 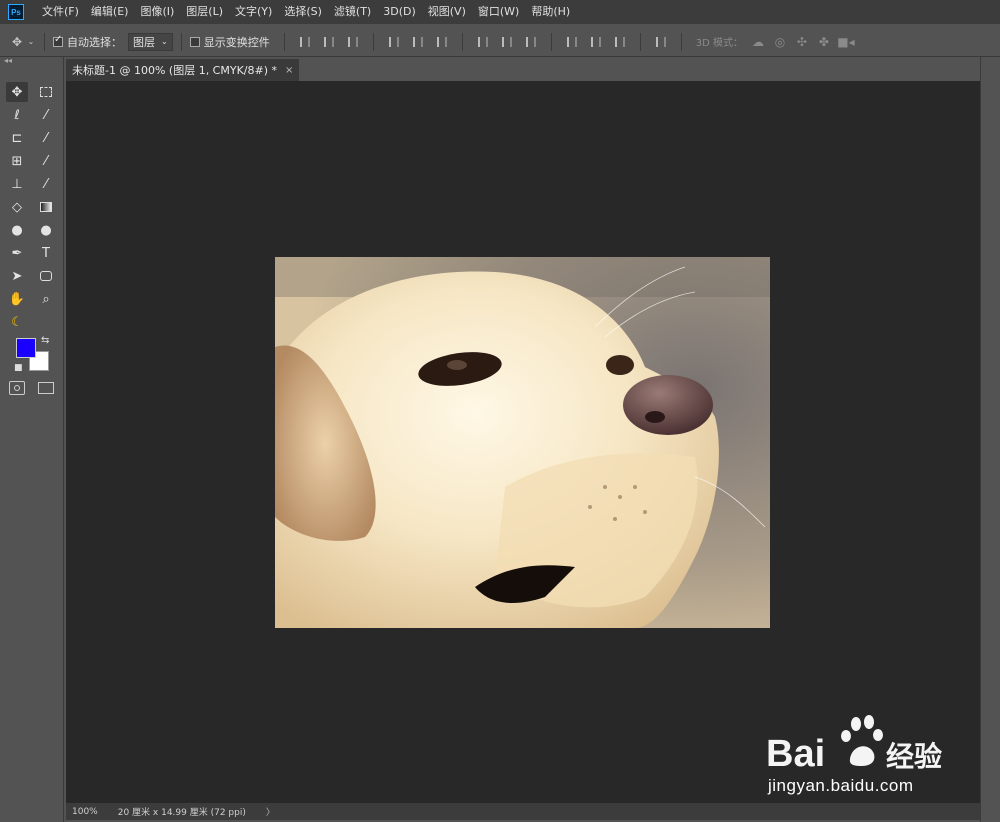 I want to click on banana-icon: ☾, so click(x=17, y=322).